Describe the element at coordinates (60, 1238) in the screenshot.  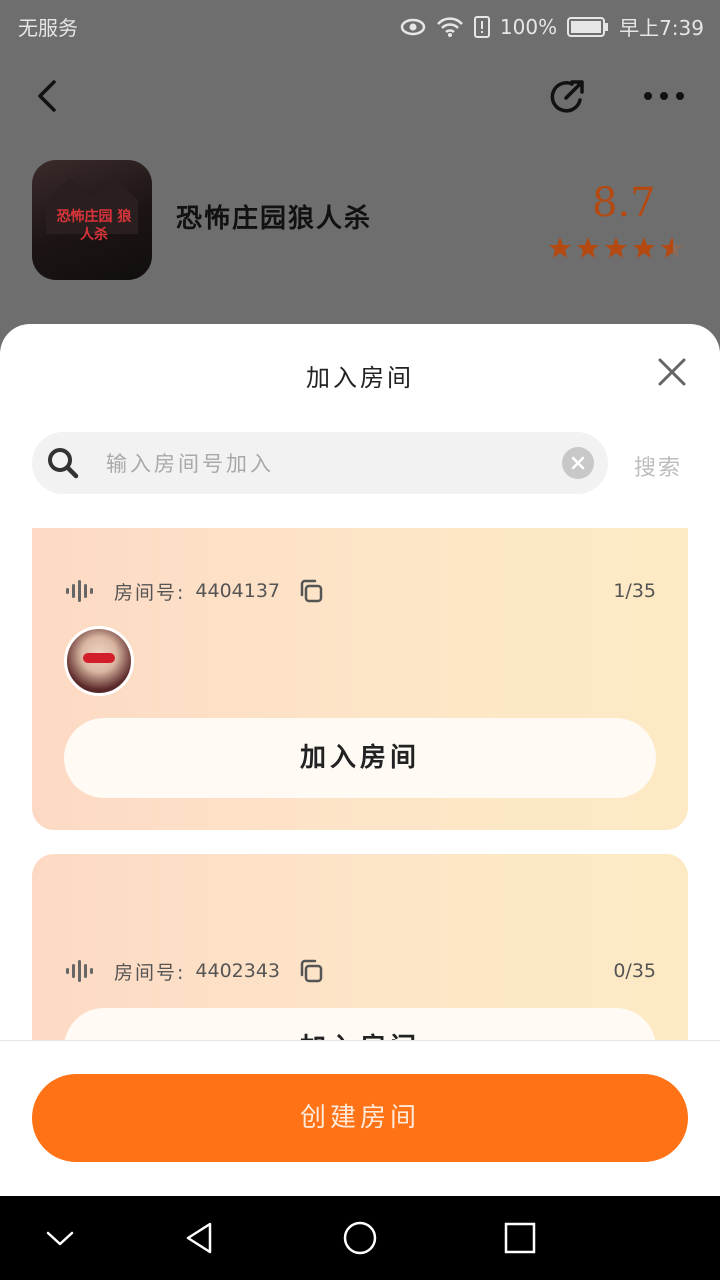
I see `chevron-down-icon` at that location.